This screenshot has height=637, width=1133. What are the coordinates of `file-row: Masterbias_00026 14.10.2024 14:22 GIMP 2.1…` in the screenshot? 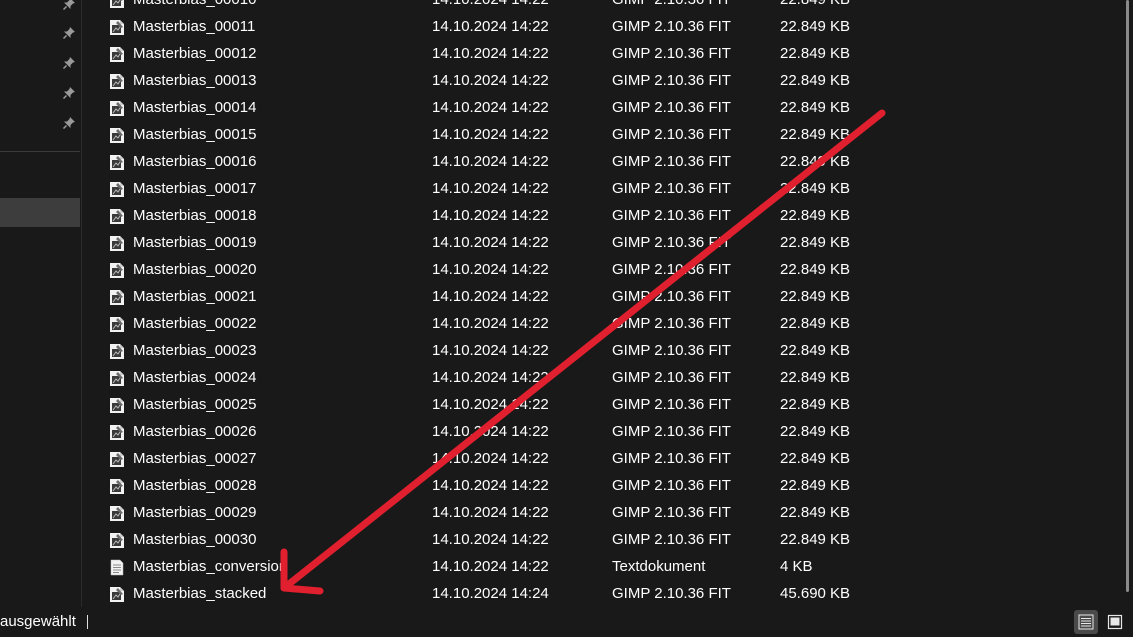 It's located at (605, 431).